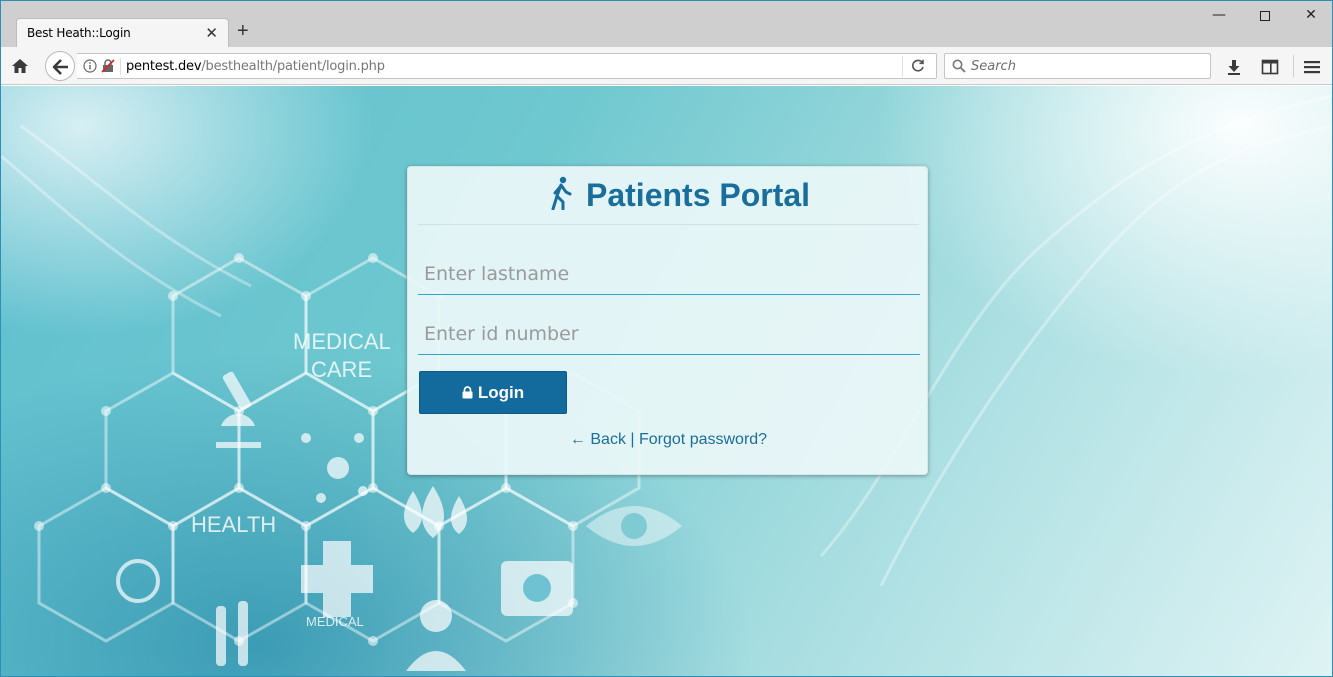  I want to click on login-header: Patients Portal, so click(668, 196).